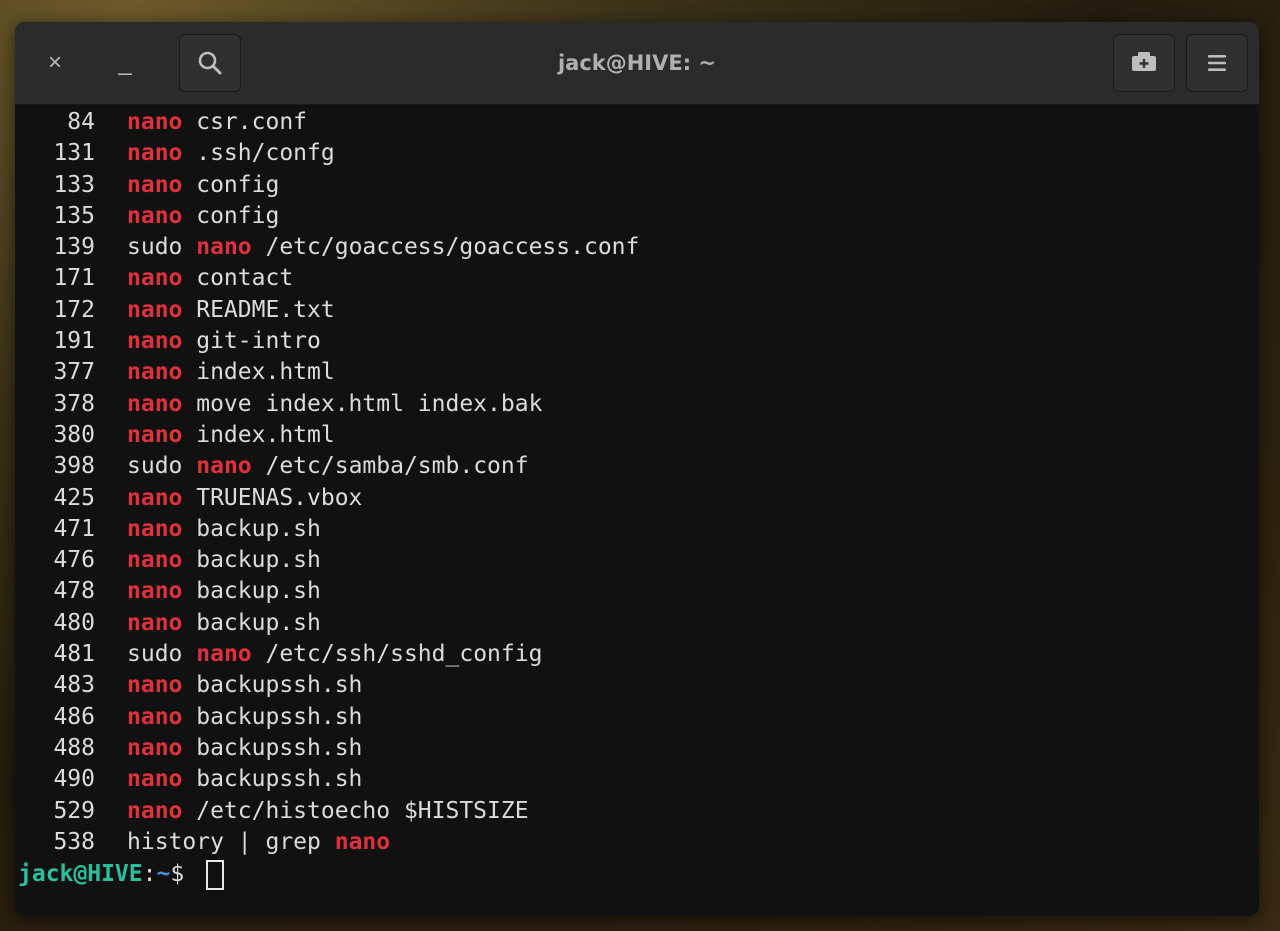  I want to click on hamburger-menu-icon, so click(1217, 63).